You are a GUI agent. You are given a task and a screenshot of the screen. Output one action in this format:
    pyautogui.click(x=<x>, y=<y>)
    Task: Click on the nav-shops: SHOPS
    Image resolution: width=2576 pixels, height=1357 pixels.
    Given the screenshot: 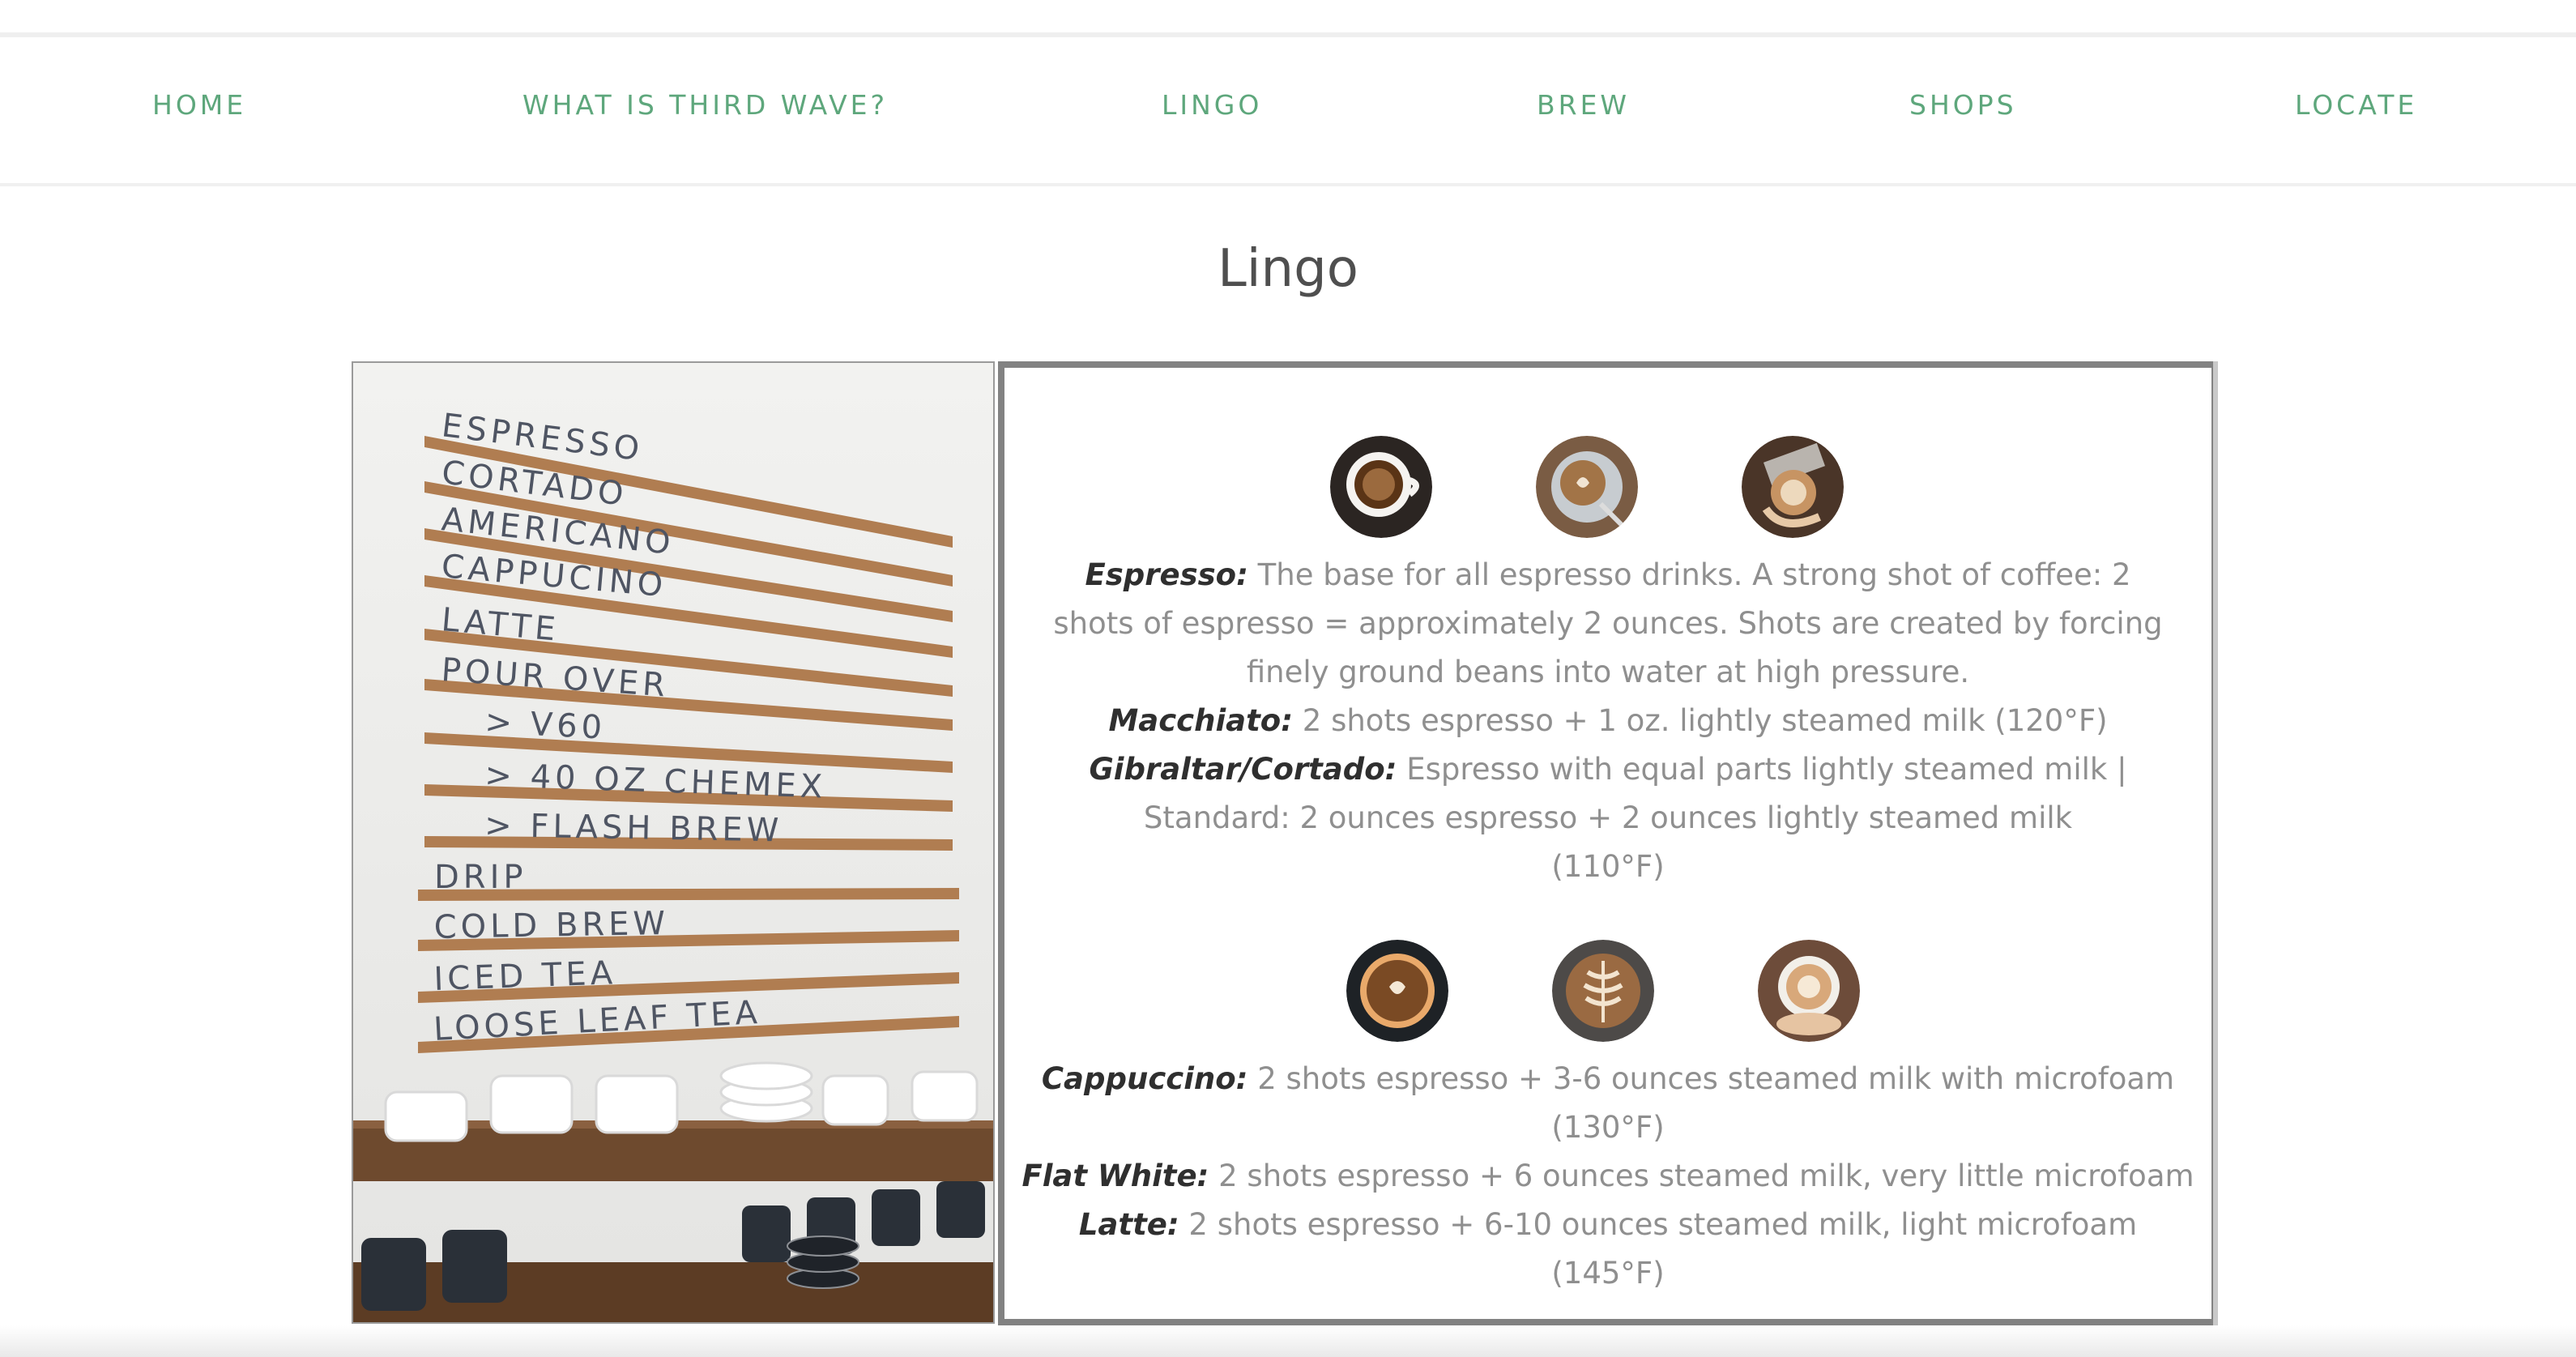 What is the action you would take?
    pyautogui.click(x=1963, y=105)
    